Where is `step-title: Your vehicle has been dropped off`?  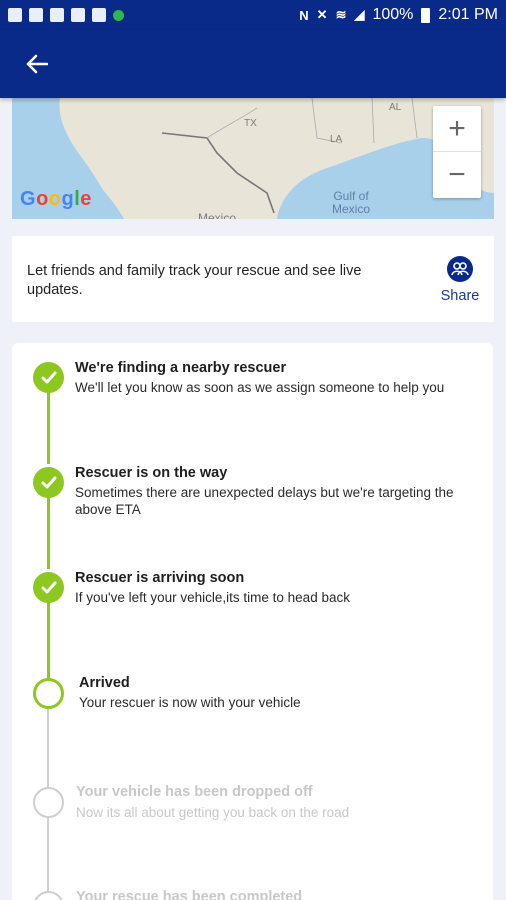
step-title: Your vehicle has been dropped off is located at coordinates (194, 792).